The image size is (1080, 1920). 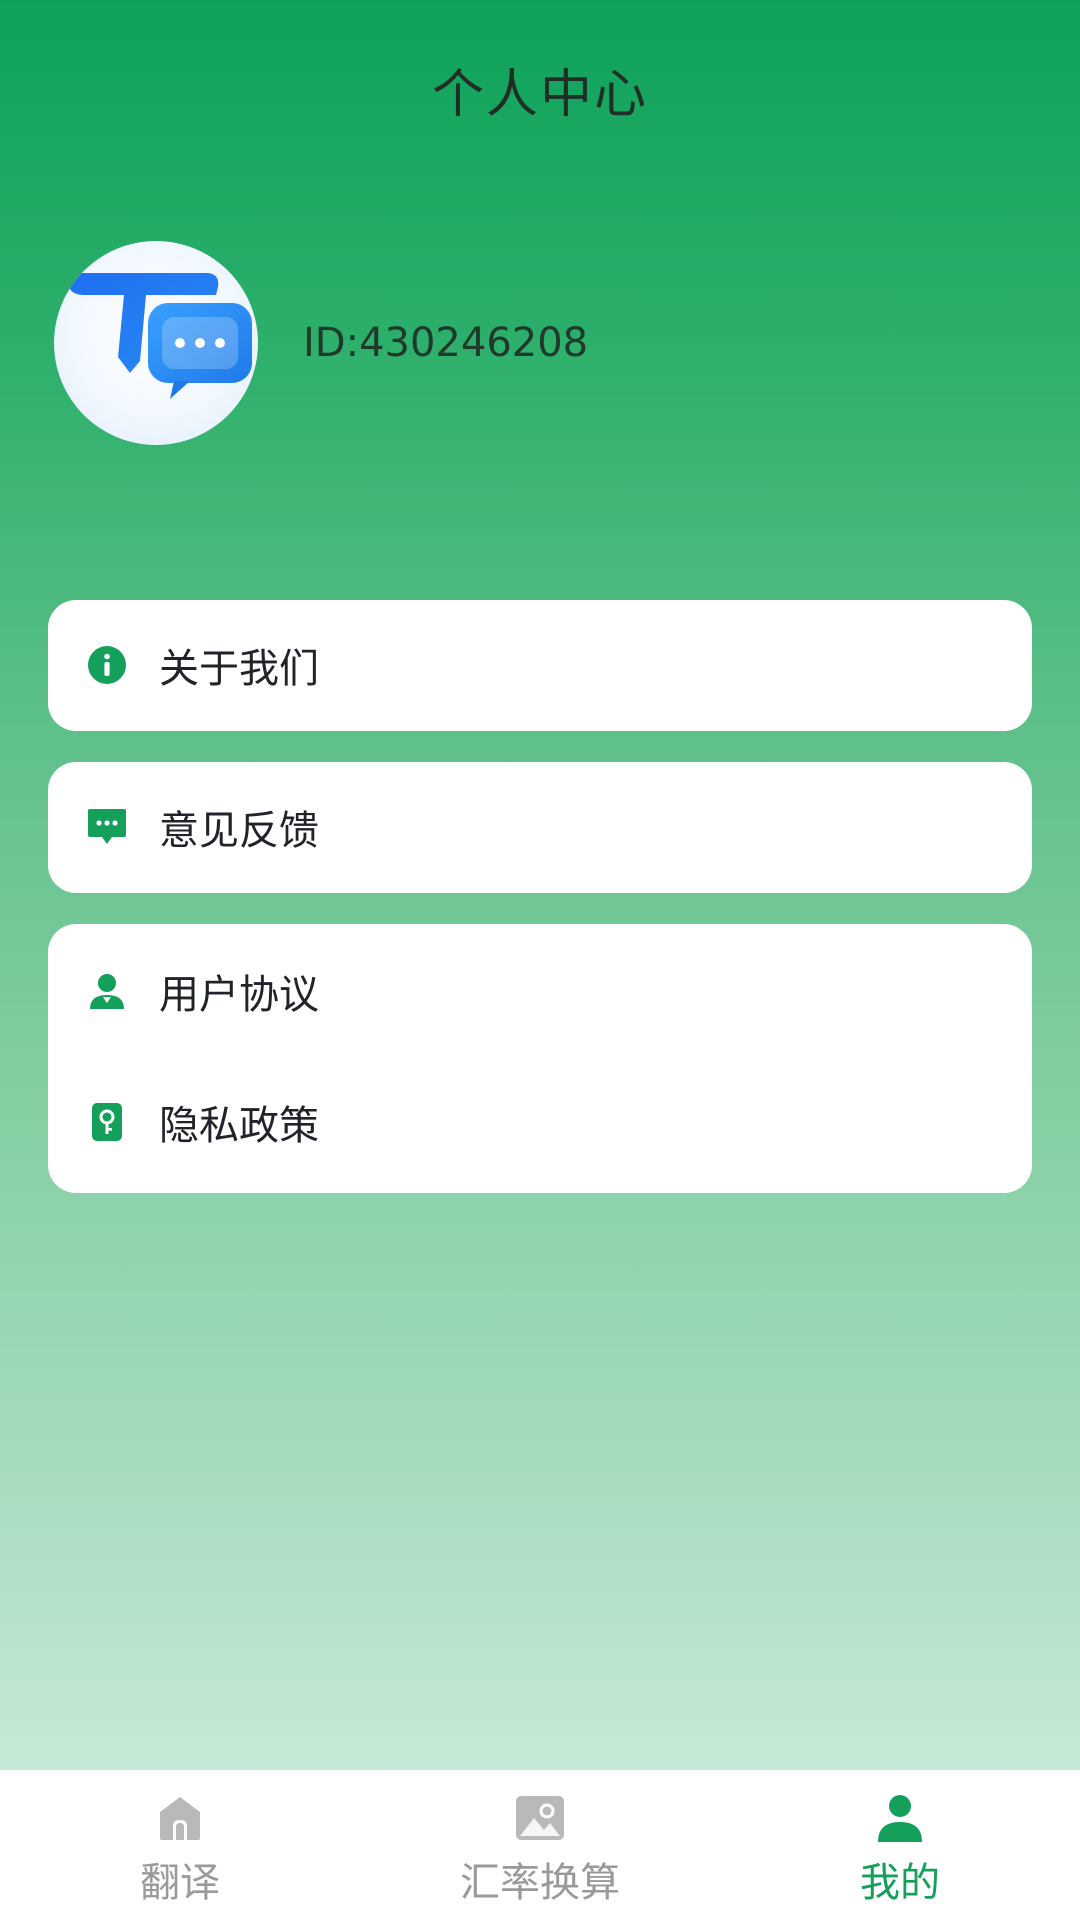 What do you see at coordinates (540, 1058) in the screenshot?
I see `legal-card: 用户协议 隐私政策` at bounding box center [540, 1058].